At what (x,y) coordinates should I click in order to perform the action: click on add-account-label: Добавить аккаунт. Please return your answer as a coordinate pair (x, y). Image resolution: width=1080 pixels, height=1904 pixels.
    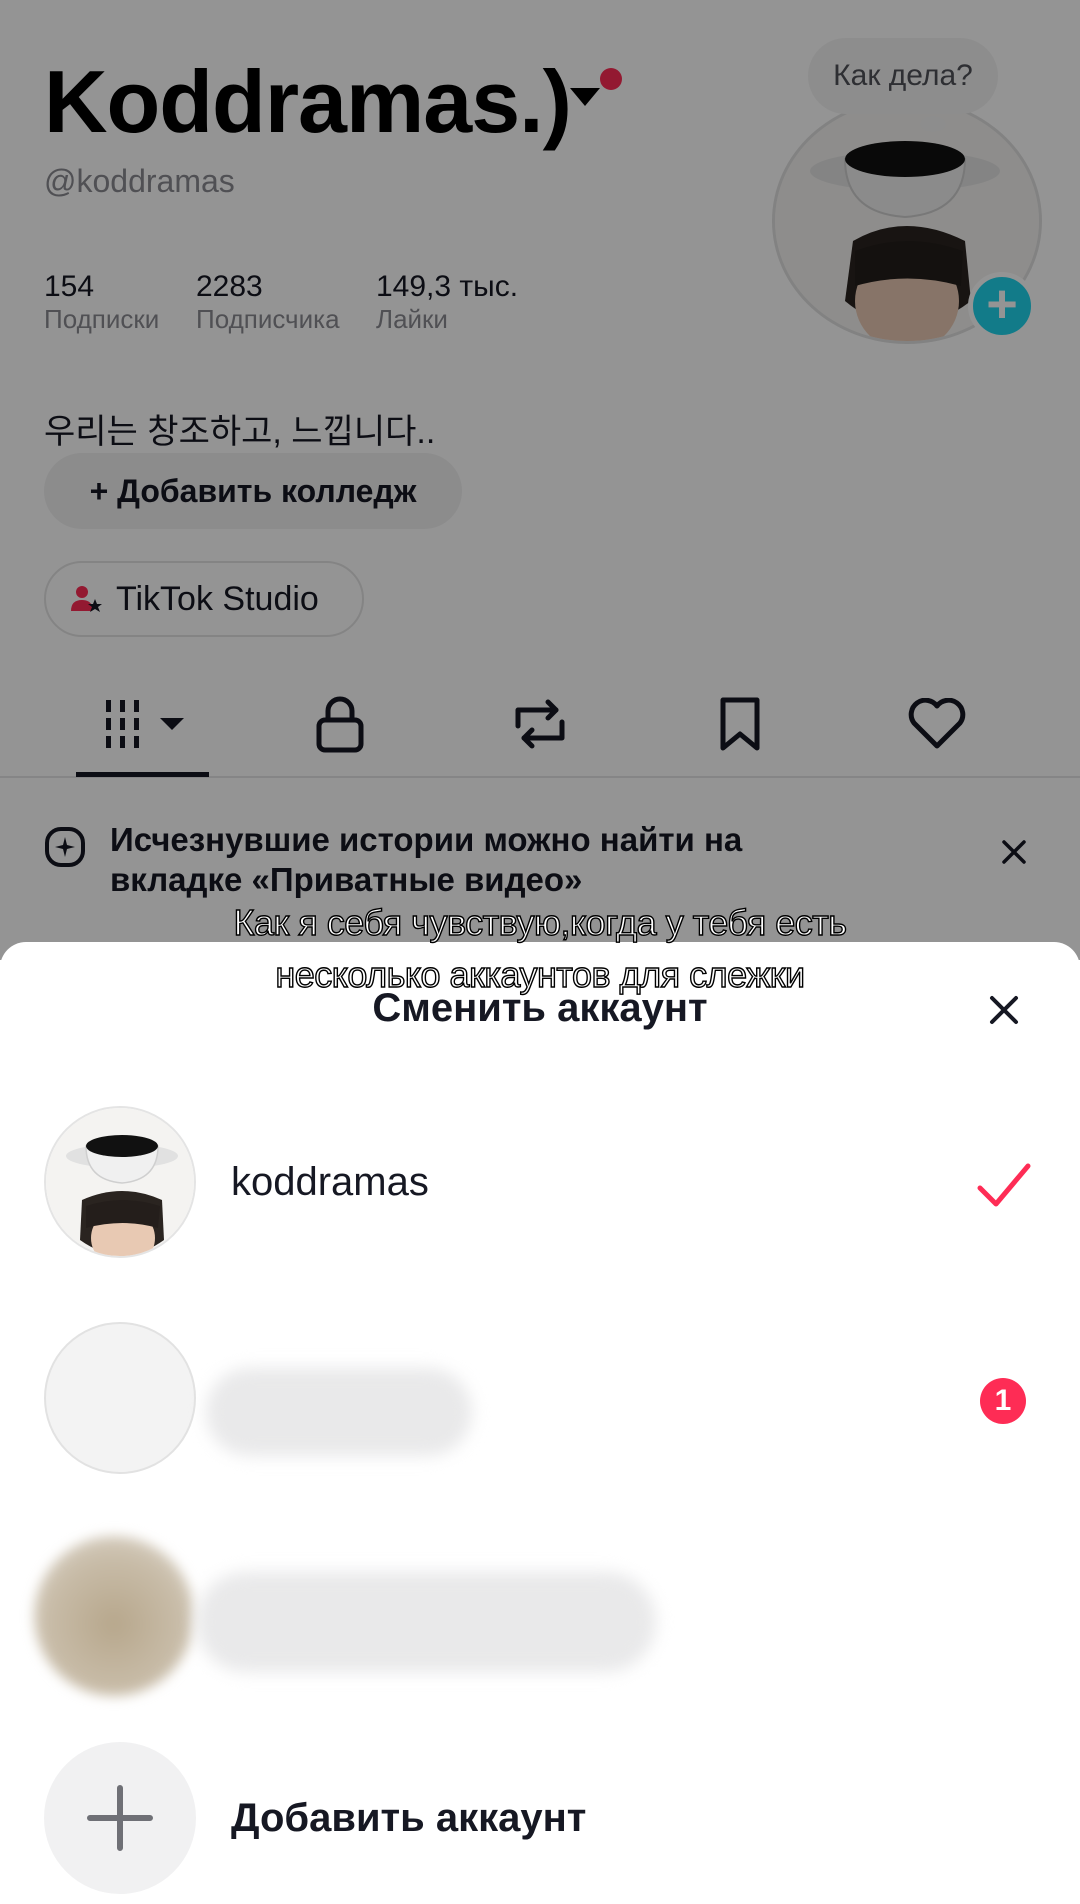
    Looking at the image, I should click on (409, 1818).